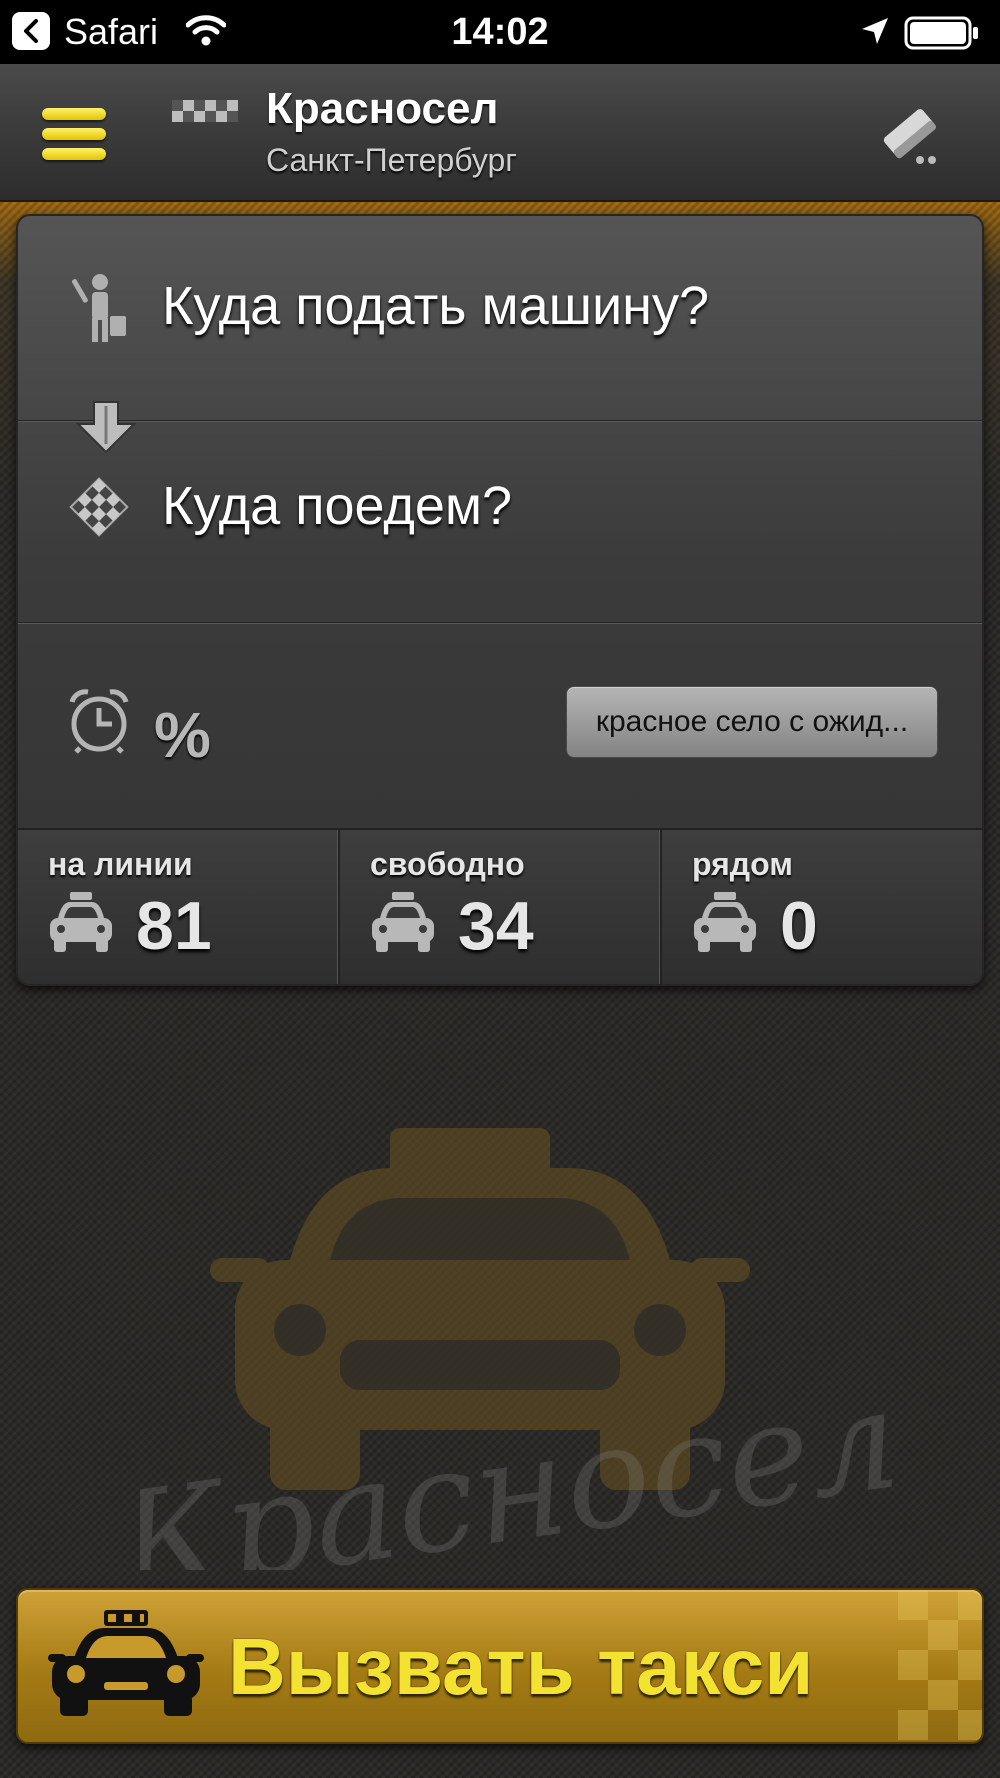 The height and width of the screenshot is (1778, 1000). I want to click on battery-icon, so click(942, 35).